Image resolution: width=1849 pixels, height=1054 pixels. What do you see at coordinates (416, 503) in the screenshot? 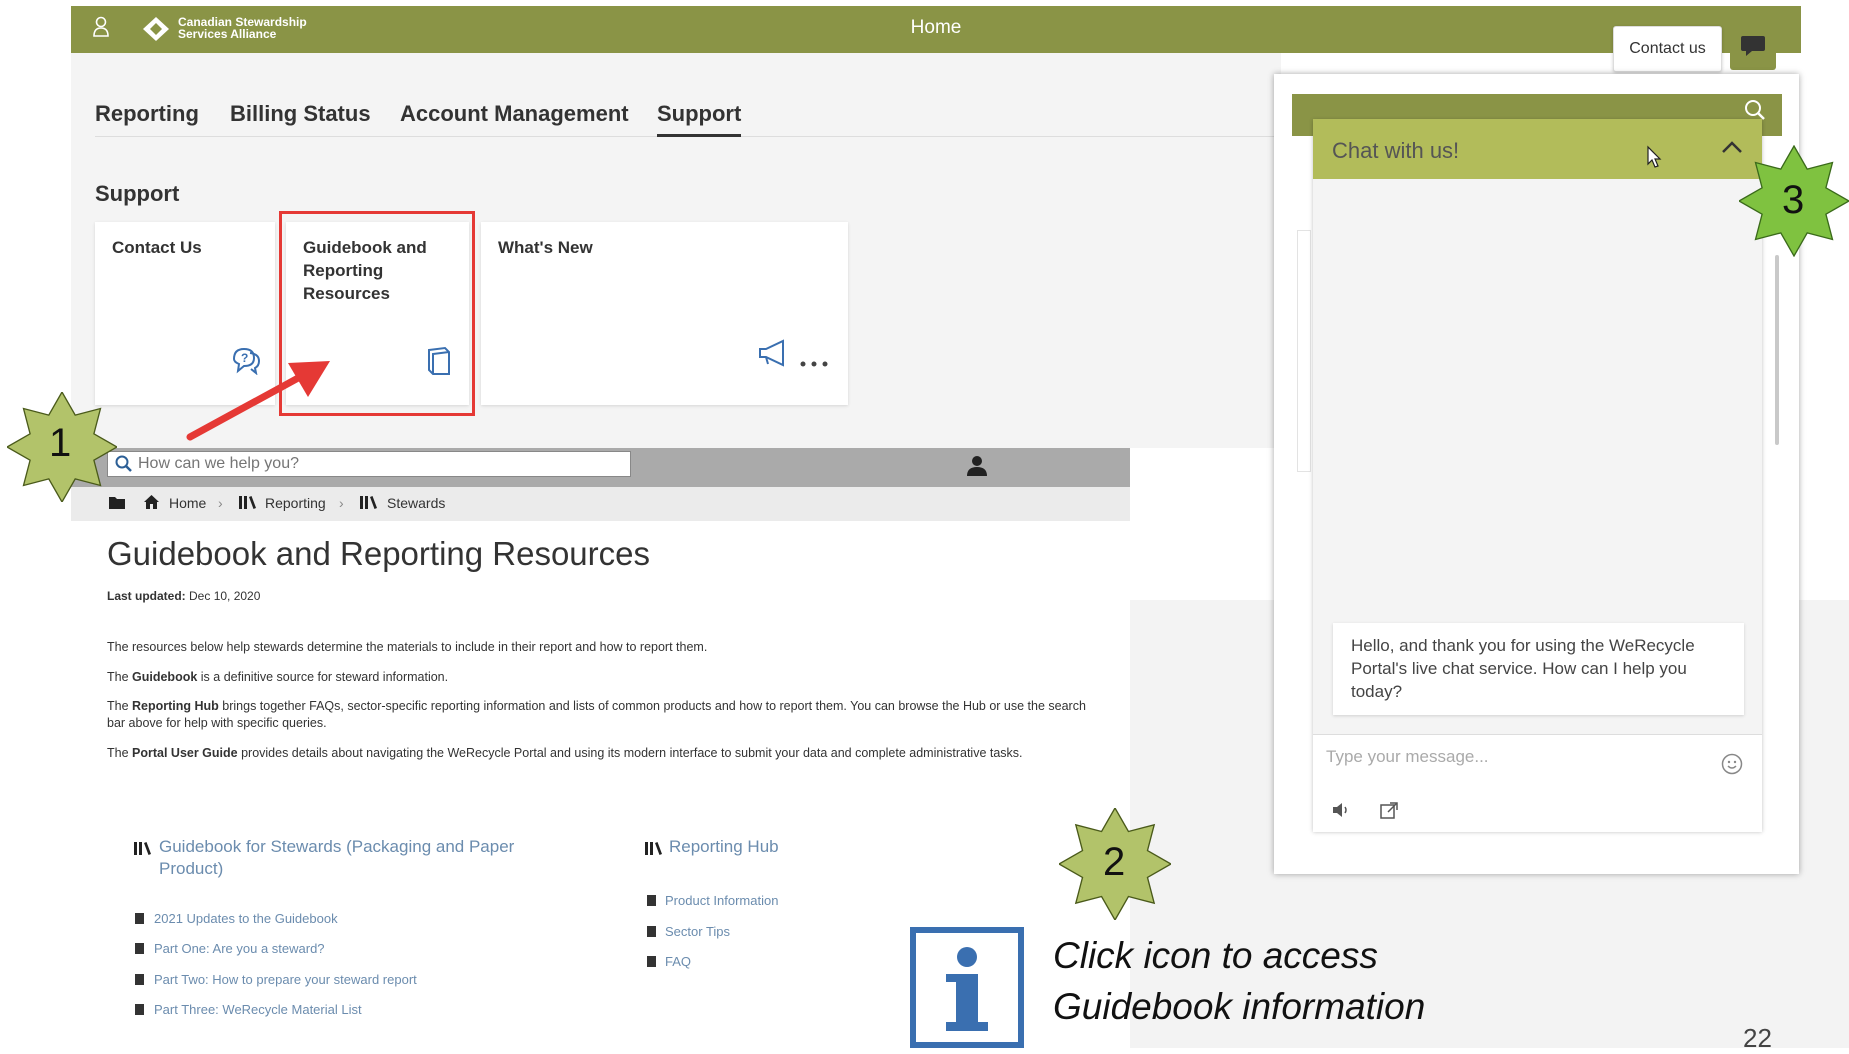
I see `breadcrumb-stewards: Stewards` at bounding box center [416, 503].